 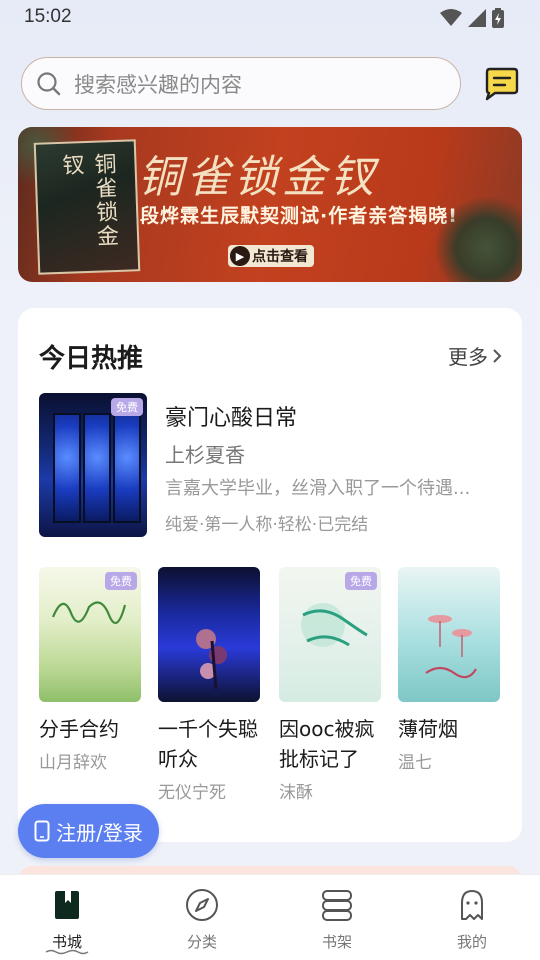 What do you see at coordinates (428, 729) in the screenshot?
I see `book-title: 薄荷烟` at bounding box center [428, 729].